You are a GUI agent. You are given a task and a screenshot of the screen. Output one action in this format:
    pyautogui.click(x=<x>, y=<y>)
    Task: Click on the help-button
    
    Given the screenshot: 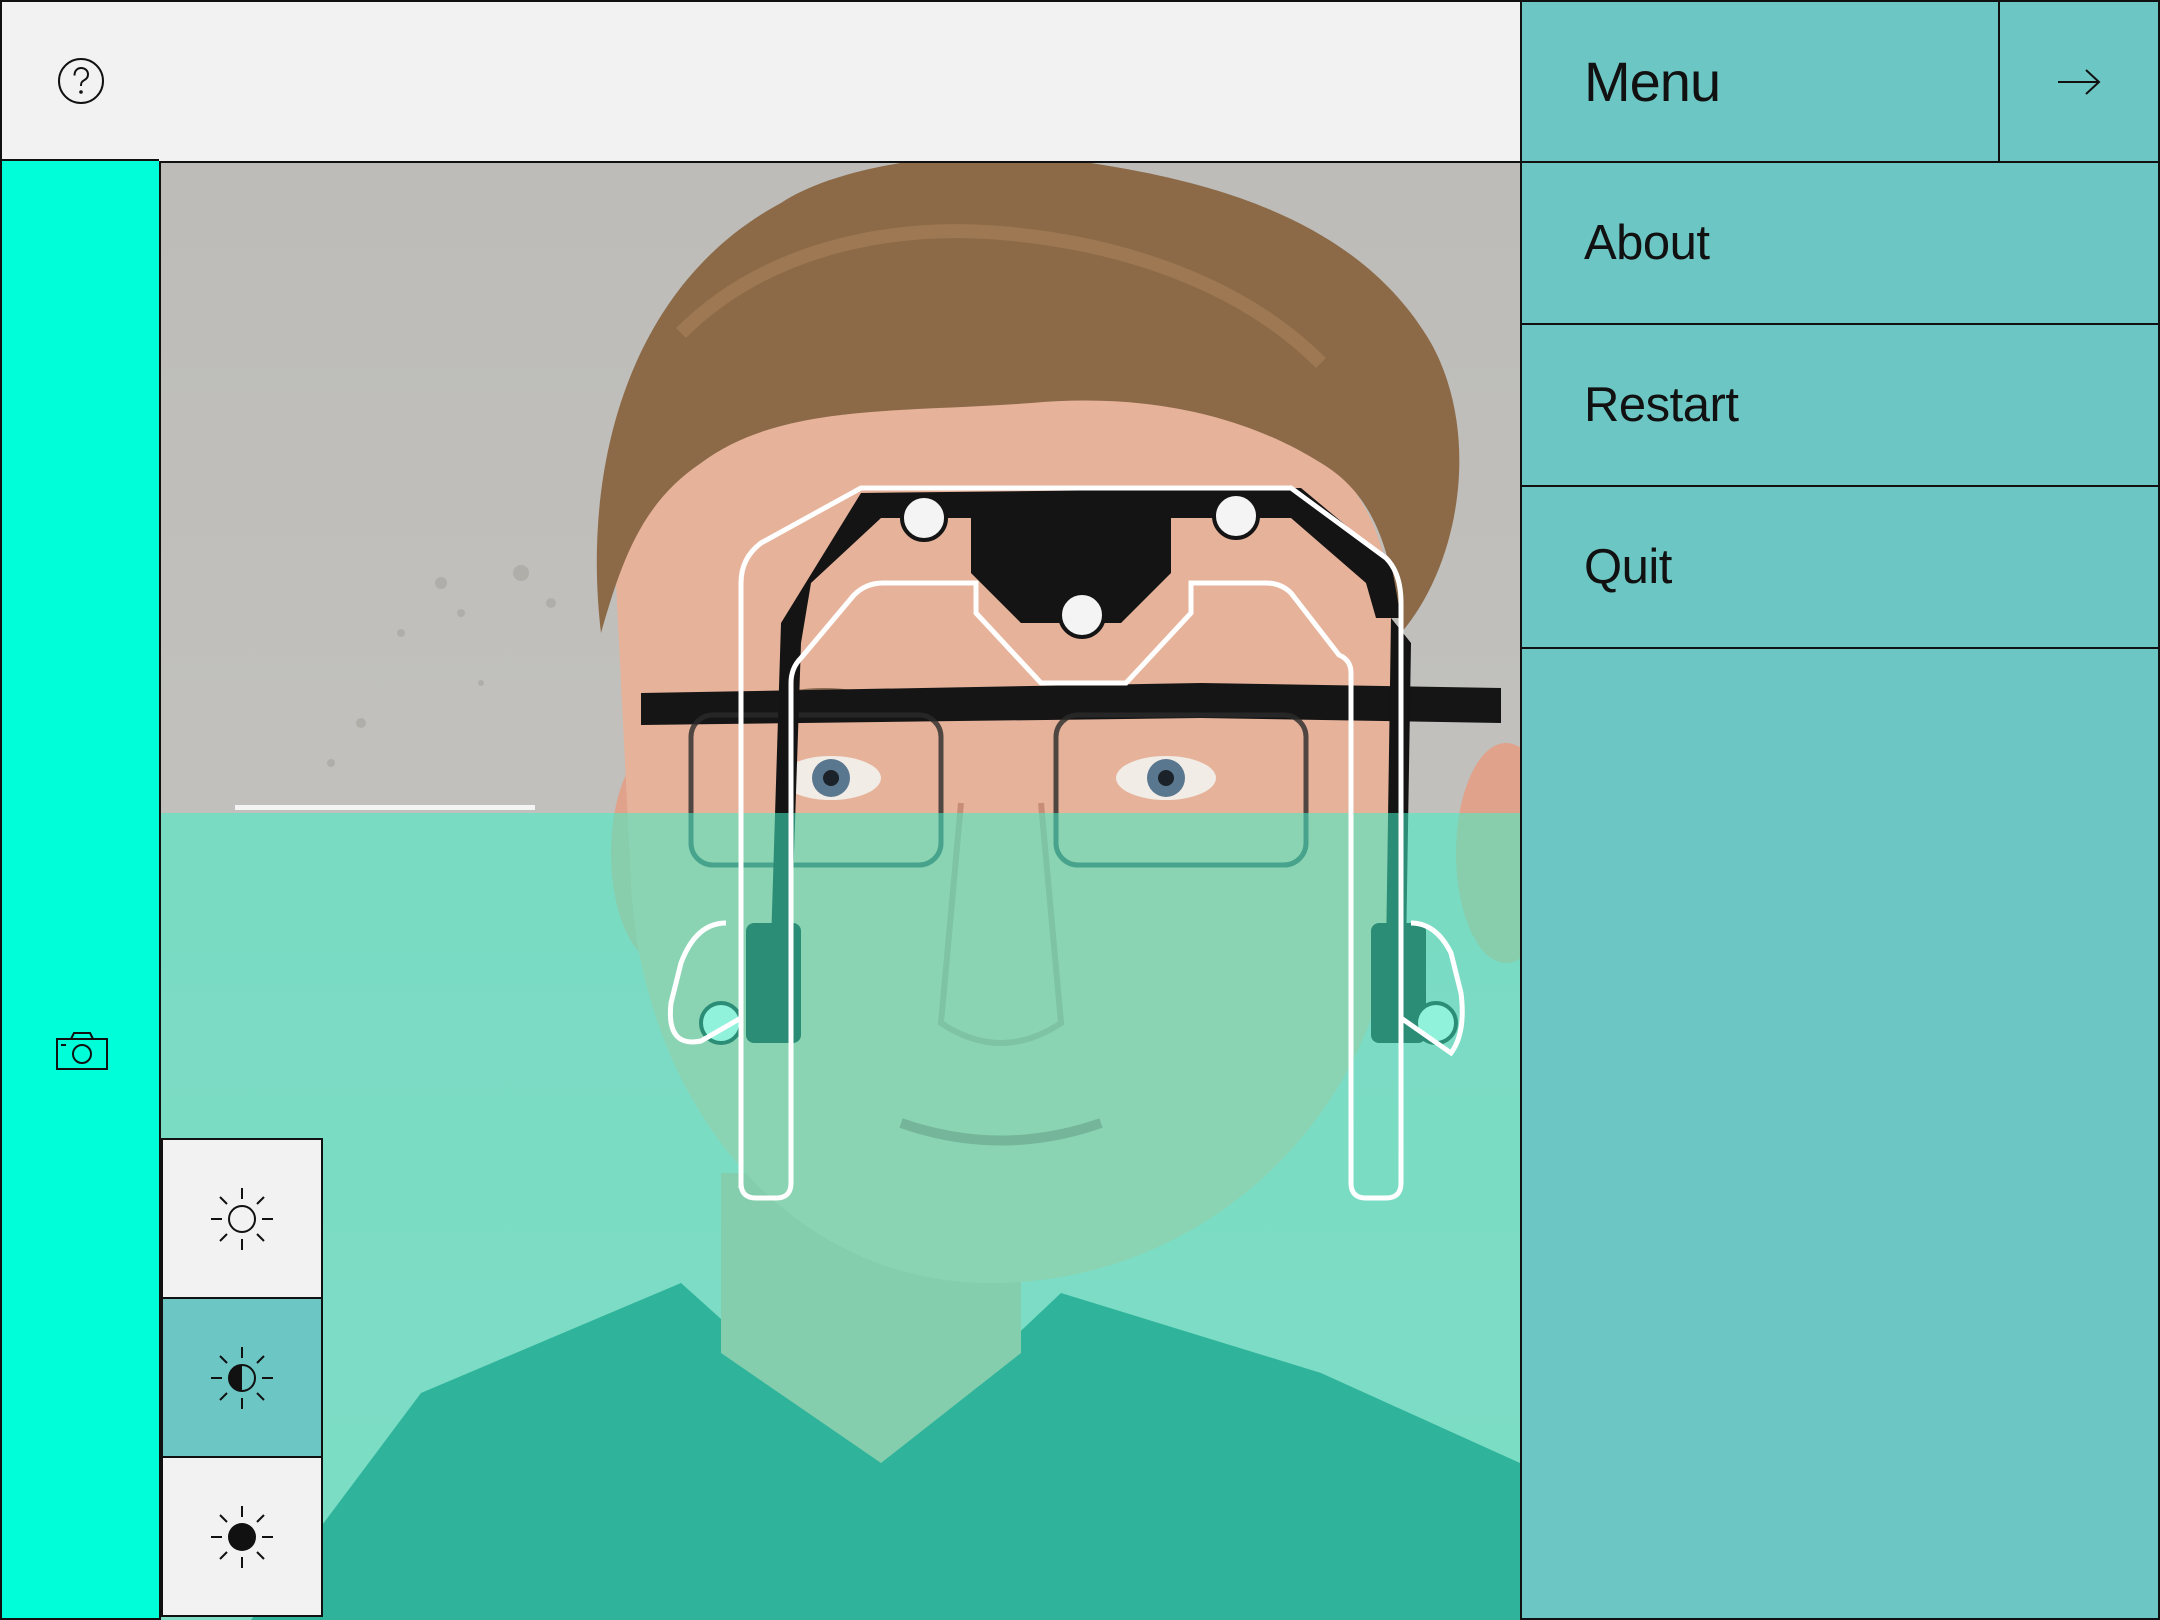 What is the action you would take?
    pyautogui.click(x=80, y=80)
    